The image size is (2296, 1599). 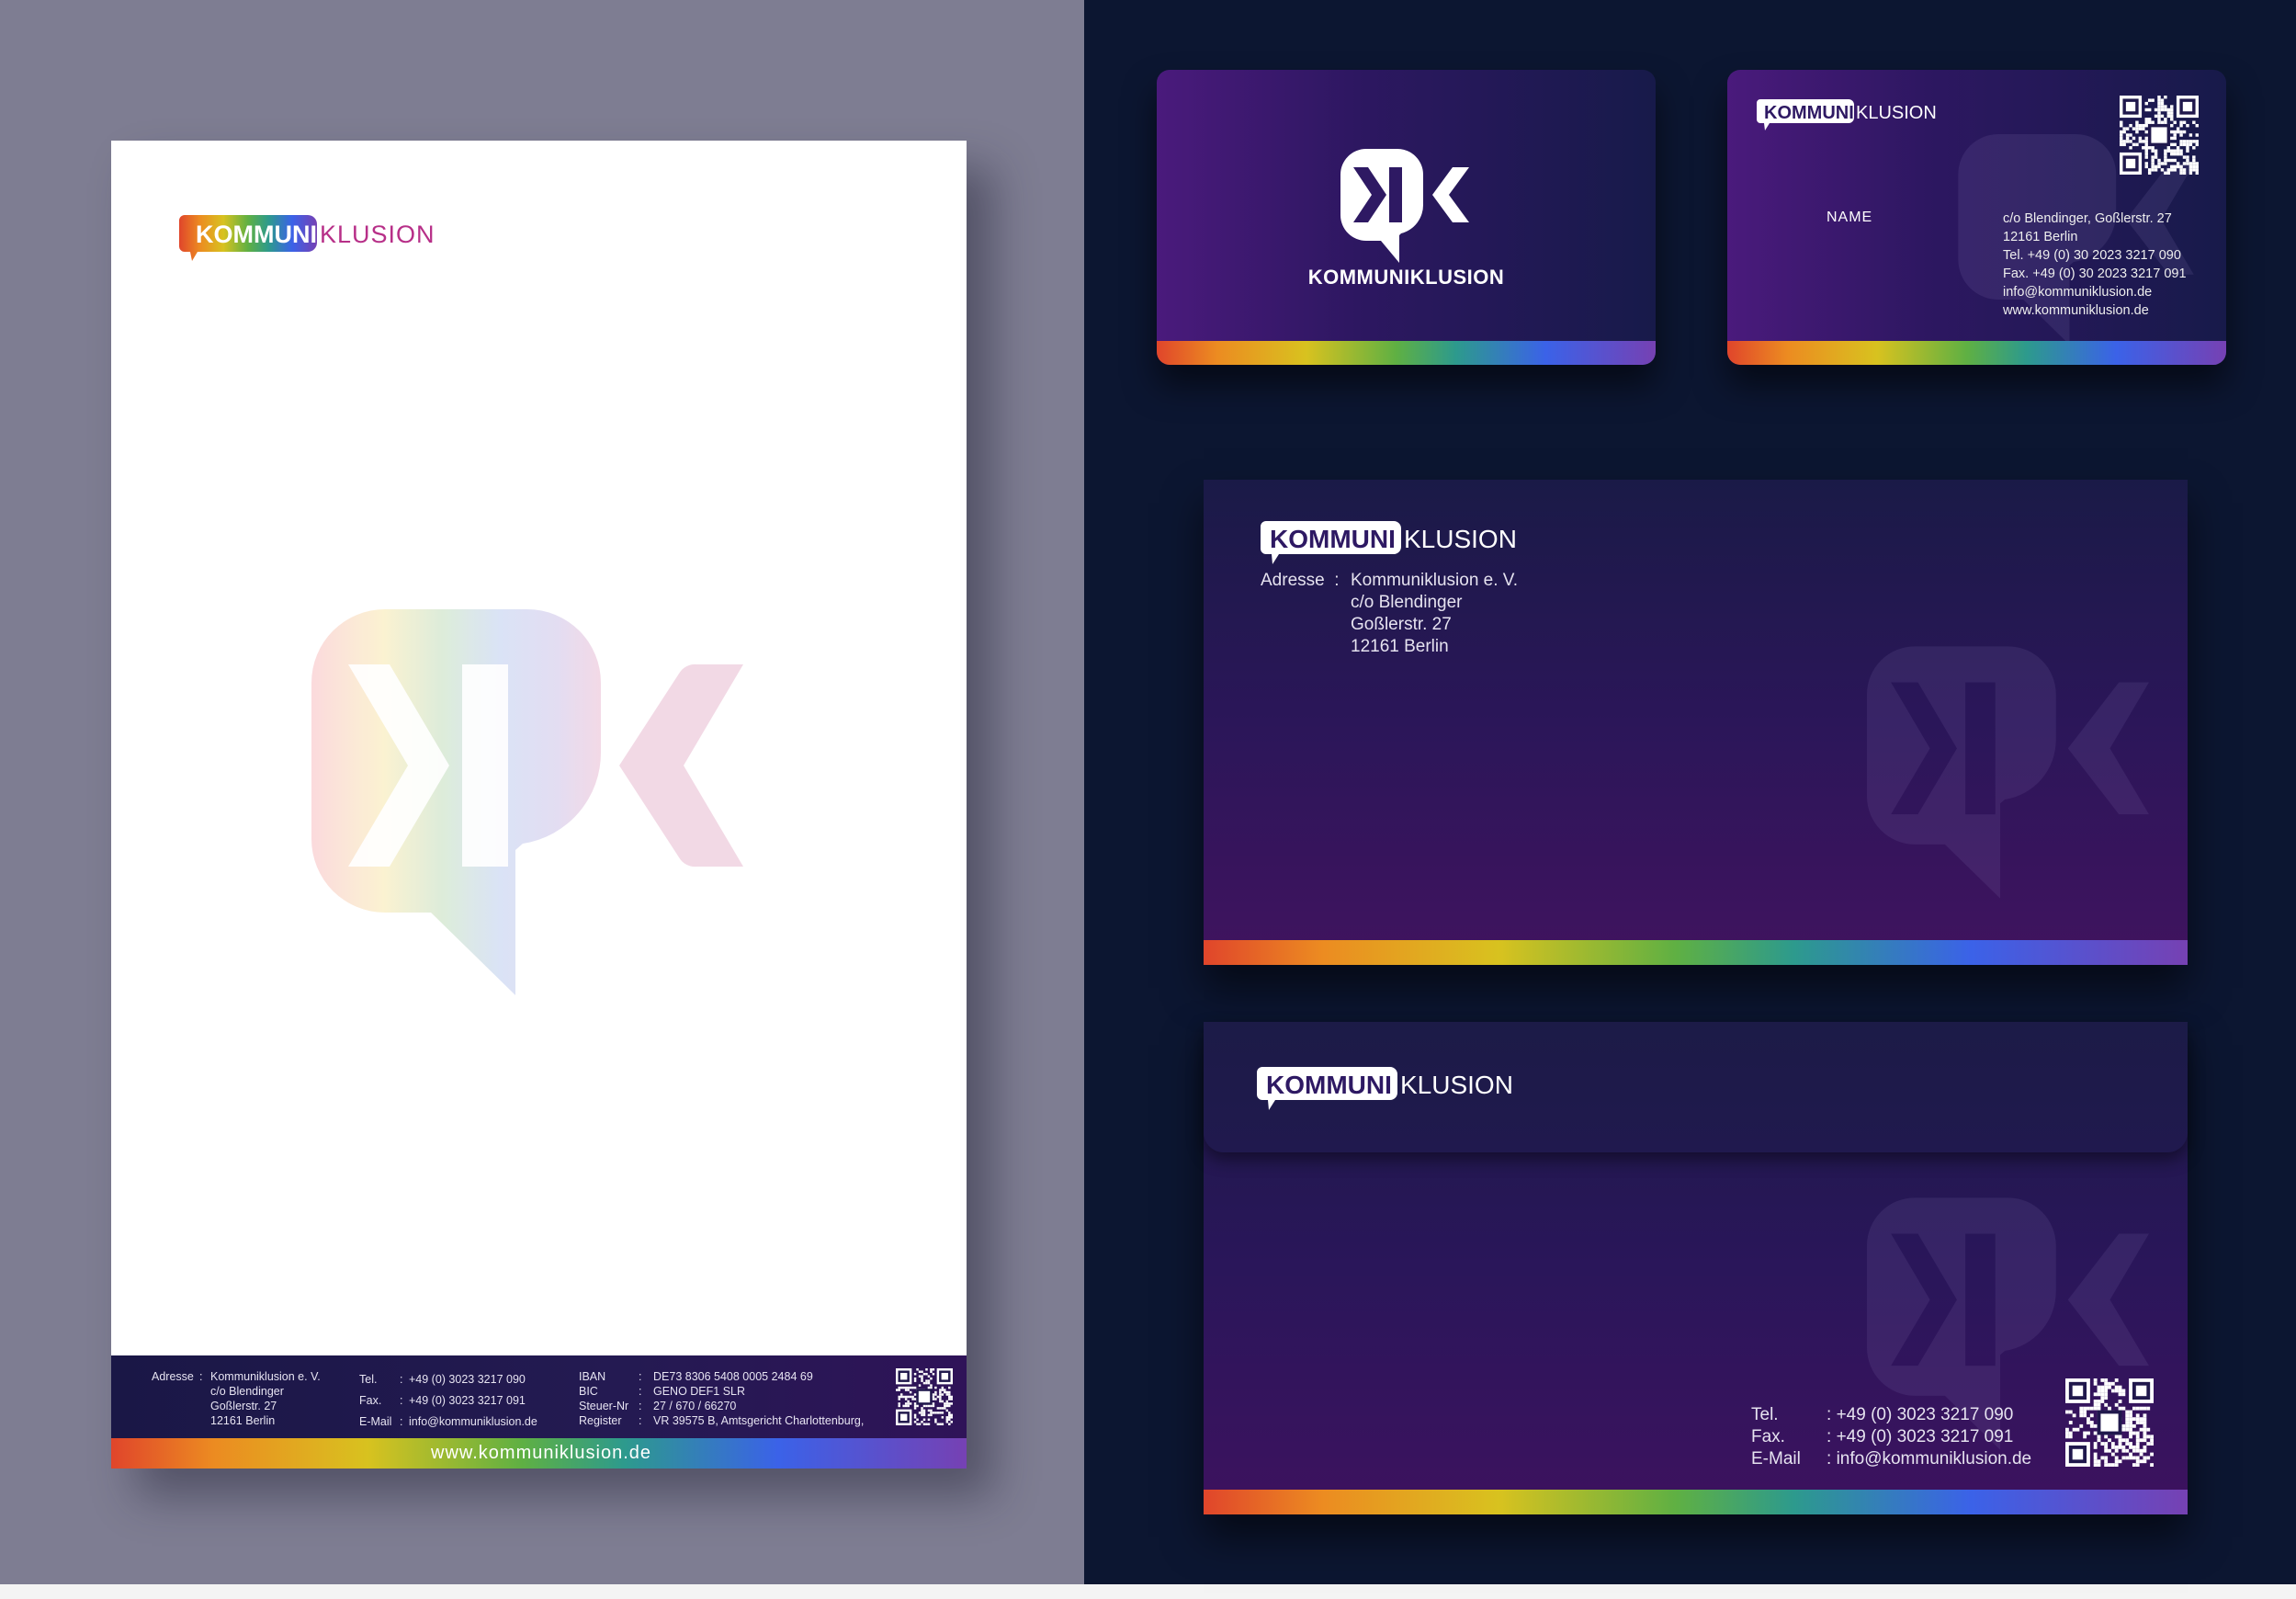 I want to click on card-logo: KOMMUNI KLUSION, so click(x=1847, y=114).